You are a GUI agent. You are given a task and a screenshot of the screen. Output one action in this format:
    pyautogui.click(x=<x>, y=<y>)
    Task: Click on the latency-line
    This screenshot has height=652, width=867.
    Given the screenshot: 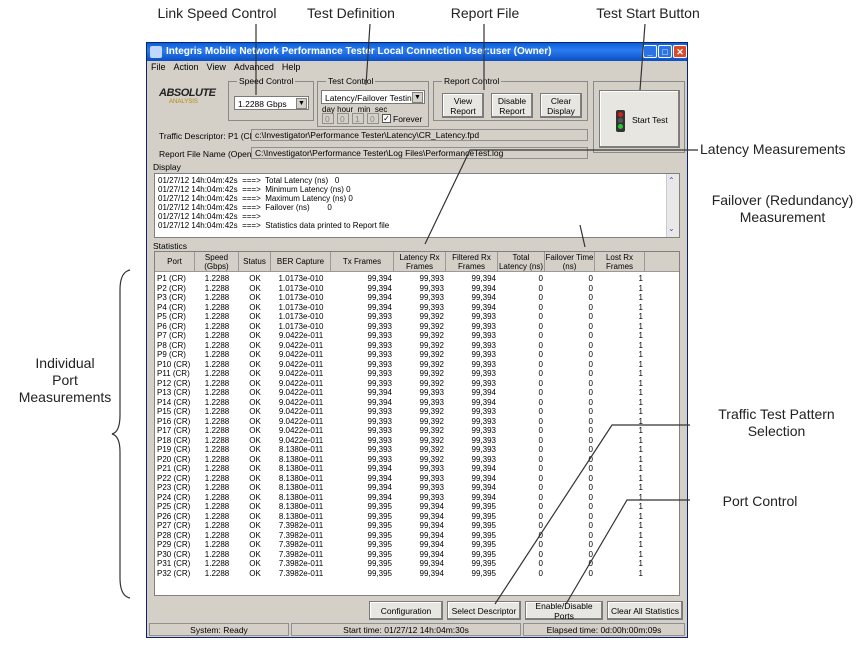 What is the action you would take?
    pyautogui.click(x=561, y=197)
    